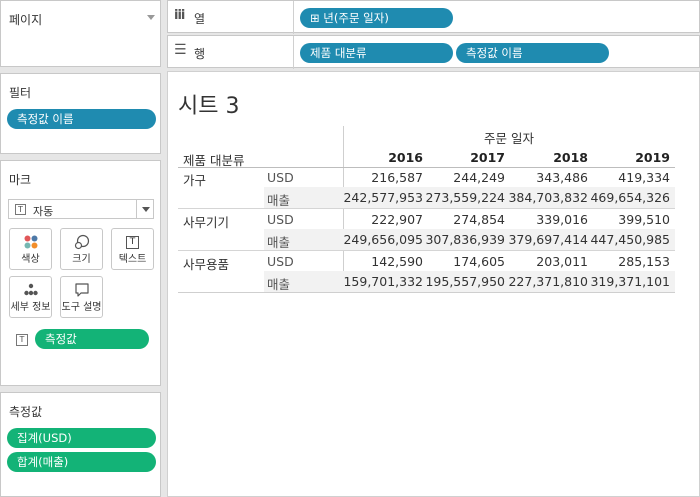 This screenshot has height=497, width=700. Describe the element at coordinates (151, 17) in the screenshot. I see `pages-card-menu-icon` at that location.